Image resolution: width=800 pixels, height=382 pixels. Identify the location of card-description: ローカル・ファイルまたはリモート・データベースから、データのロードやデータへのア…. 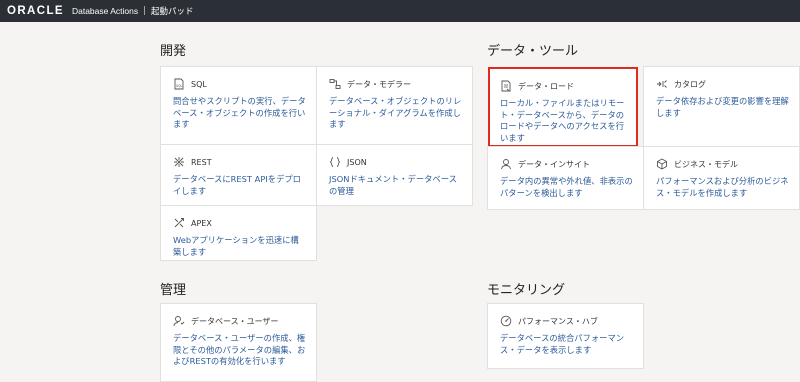
(563, 121).